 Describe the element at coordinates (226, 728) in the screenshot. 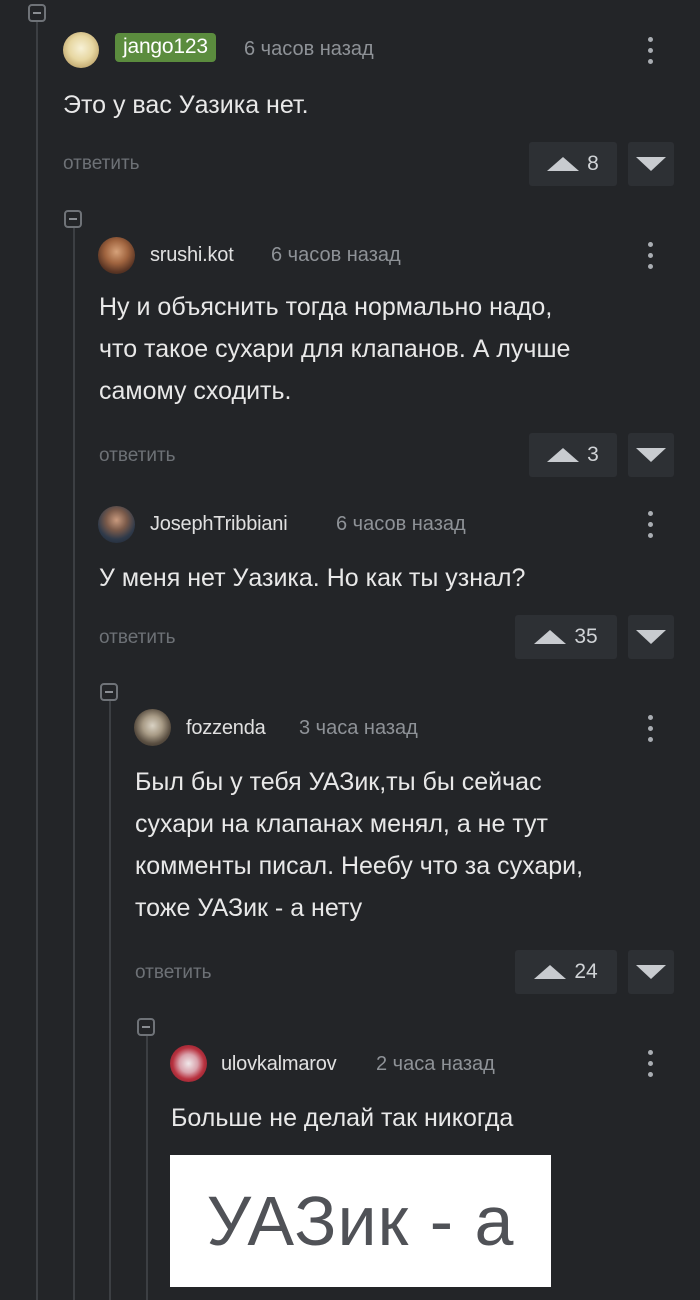

I see `username: fozzenda` at that location.